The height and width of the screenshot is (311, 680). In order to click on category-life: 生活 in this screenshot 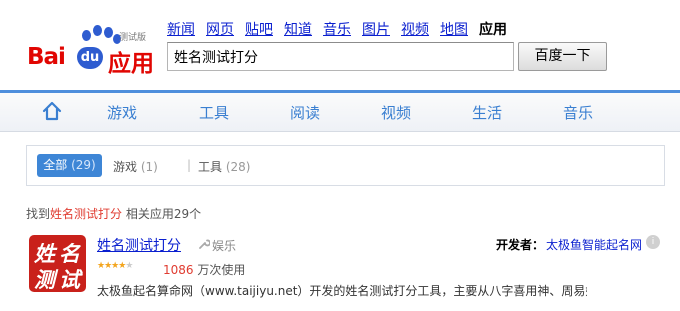, I will do `click(487, 112)`.